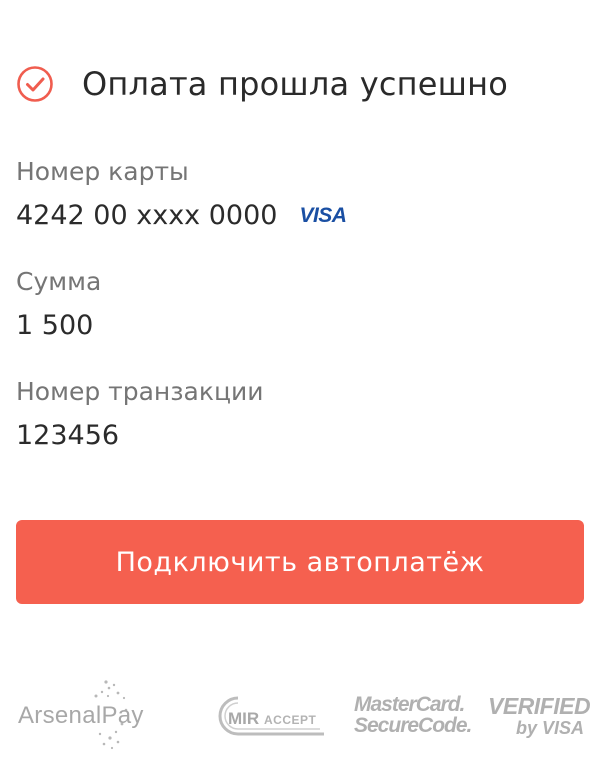  I want to click on mir-accept-logo: MIR ACCEPT, so click(272, 716).